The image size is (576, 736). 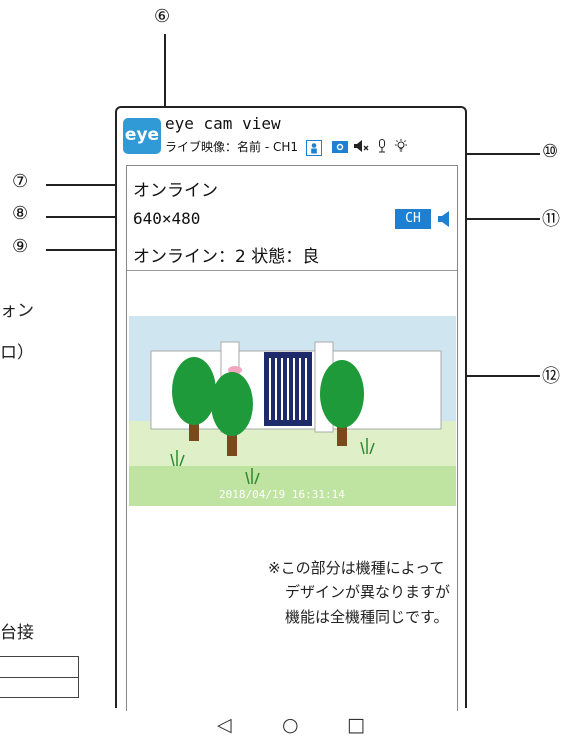 What do you see at coordinates (20, 181) in the screenshot?
I see `callout-7: ⑦` at bounding box center [20, 181].